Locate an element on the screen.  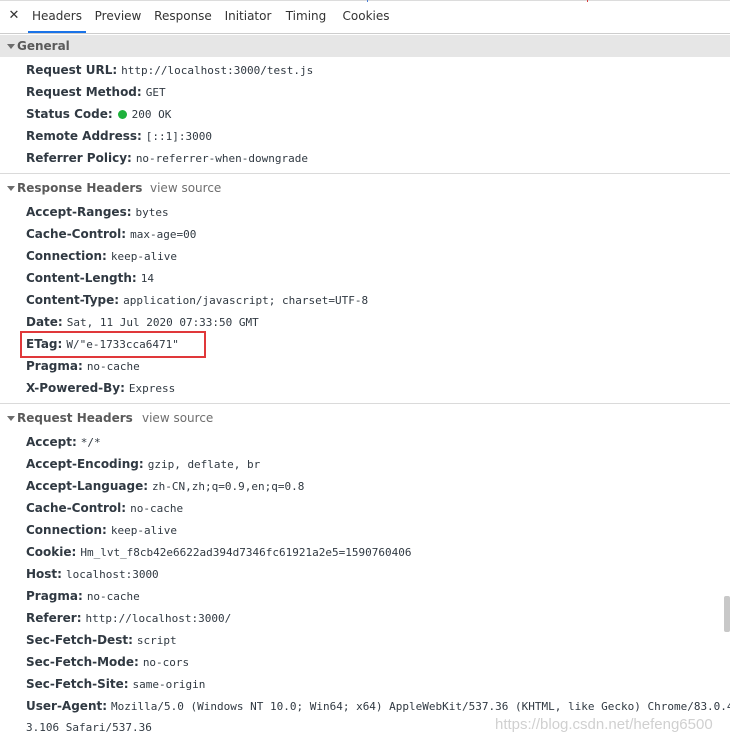
response-header-row: Date: Sat, 11 Jul 2020 07:33:50 GMT is located at coordinates (142, 322).